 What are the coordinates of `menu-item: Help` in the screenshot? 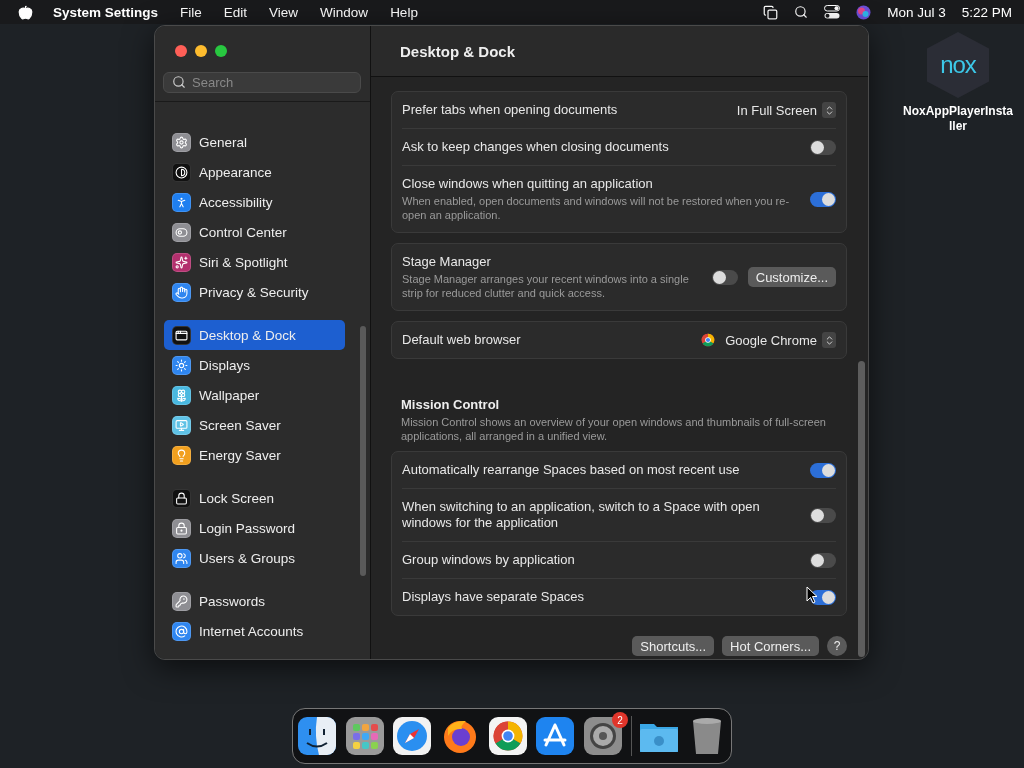 It's located at (404, 12).